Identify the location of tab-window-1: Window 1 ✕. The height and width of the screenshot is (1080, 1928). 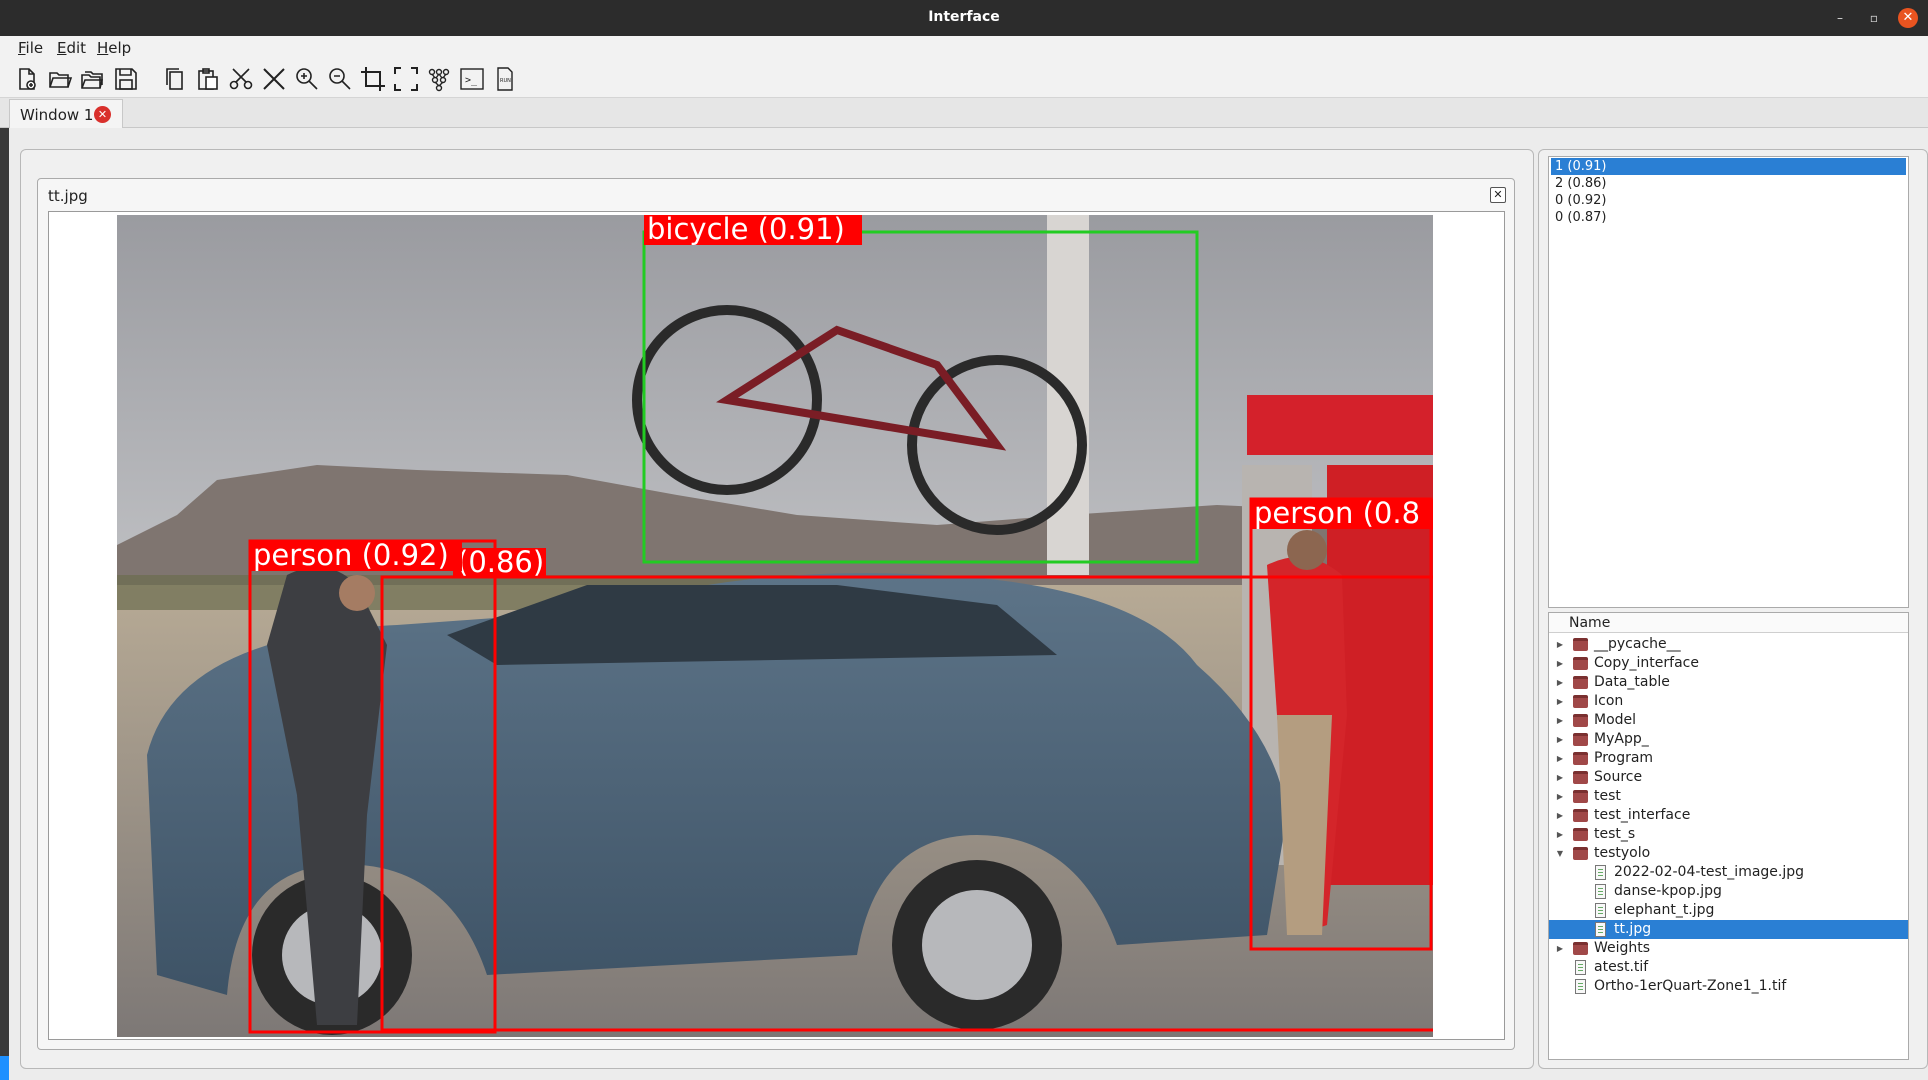
(66, 114).